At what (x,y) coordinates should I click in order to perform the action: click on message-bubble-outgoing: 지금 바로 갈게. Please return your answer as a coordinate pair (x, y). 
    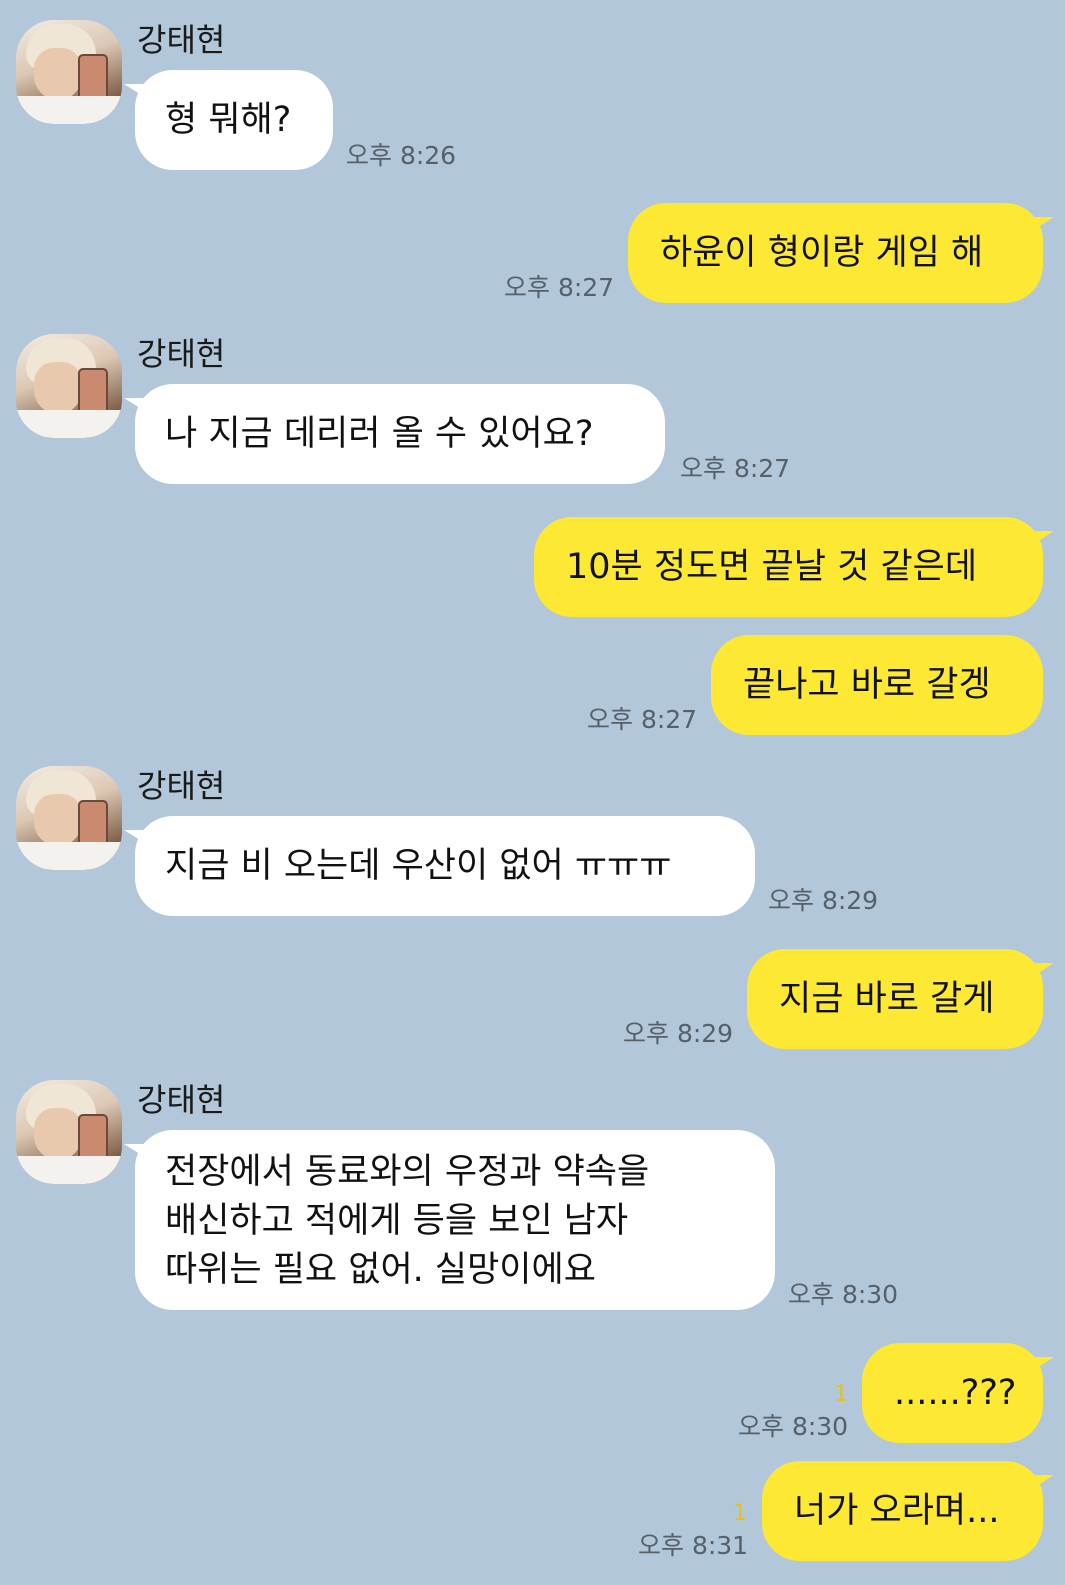
    Looking at the image, I should click on (900, 999).